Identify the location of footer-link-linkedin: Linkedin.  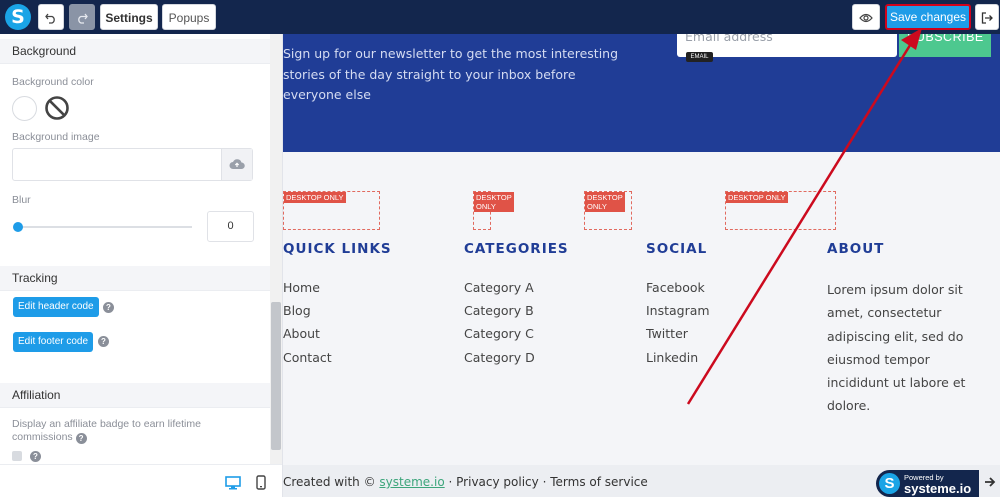
(672, 357).